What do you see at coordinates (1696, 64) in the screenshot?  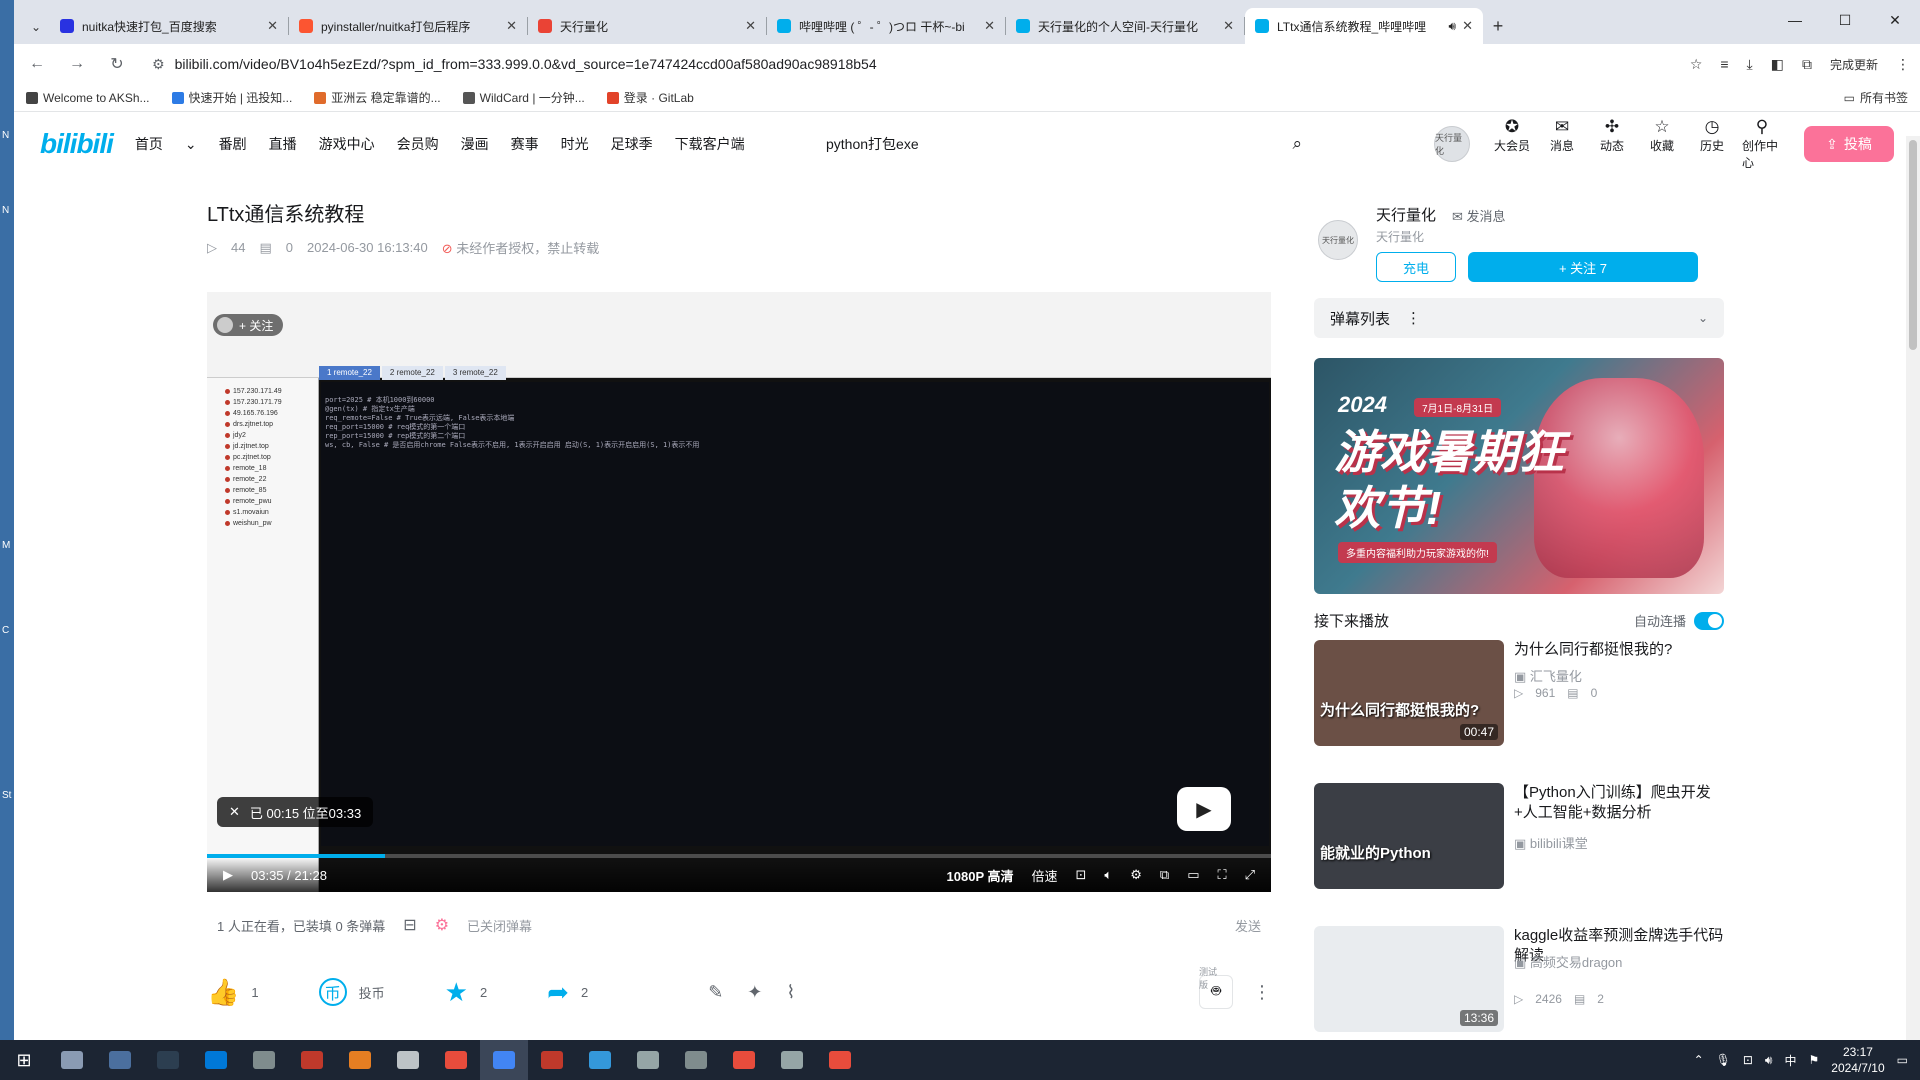 I see `bookmark-star-icon: ☆` at bounding box center [1696, 64].